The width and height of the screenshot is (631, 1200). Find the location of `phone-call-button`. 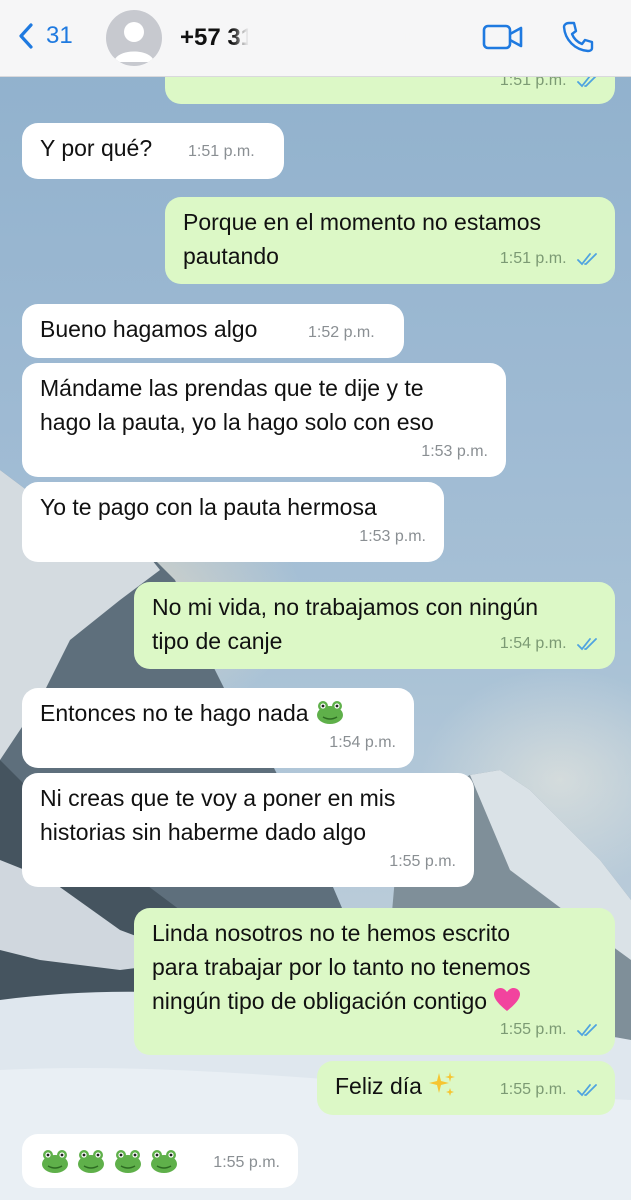

phone-call-button is located at coordinates (578, 39).